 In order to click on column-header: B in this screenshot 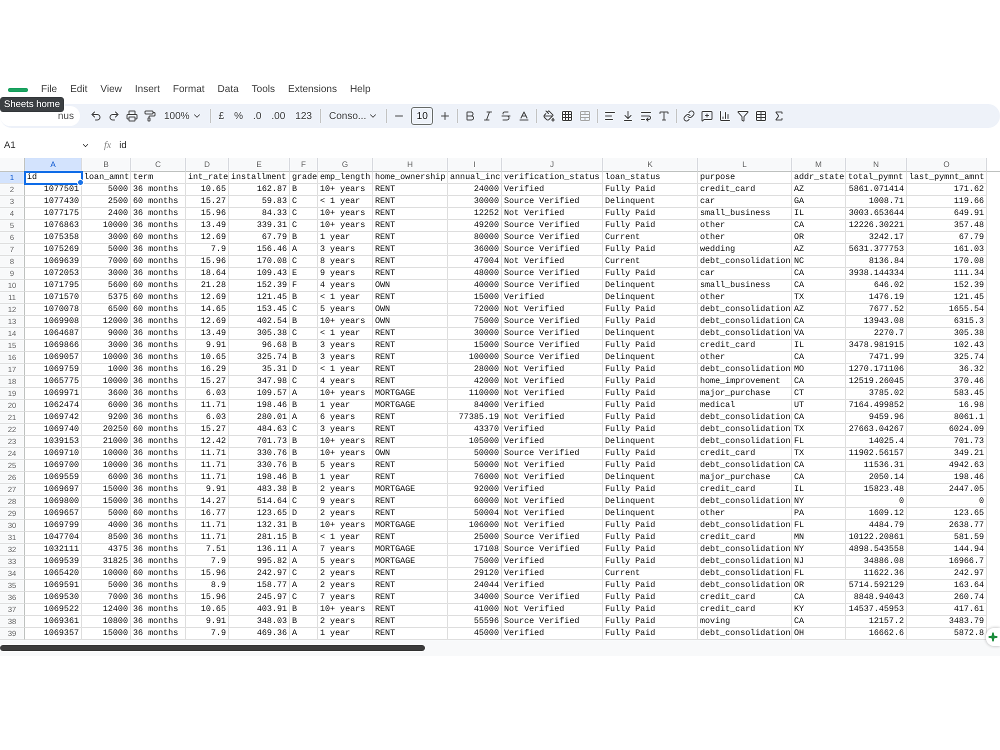, I will do `click(106, 165)`.